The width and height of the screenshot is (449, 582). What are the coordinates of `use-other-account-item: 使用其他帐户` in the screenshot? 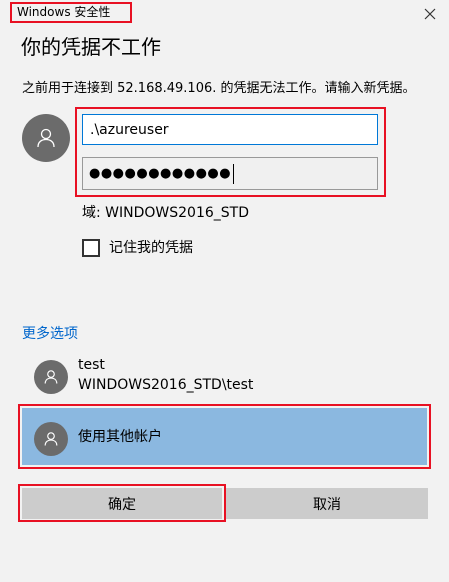 It's located at (224, 436).